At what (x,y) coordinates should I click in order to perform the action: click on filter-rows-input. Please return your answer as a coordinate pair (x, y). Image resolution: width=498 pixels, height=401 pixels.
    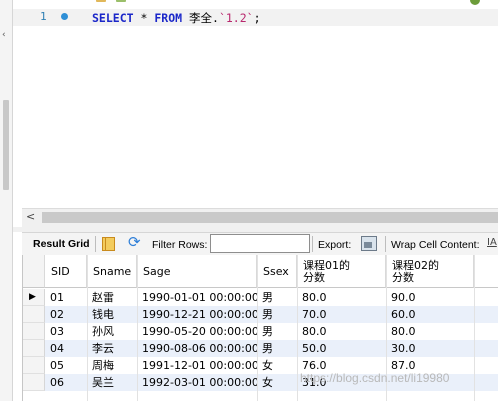
    Looking at the image, I should click on (260, 243).